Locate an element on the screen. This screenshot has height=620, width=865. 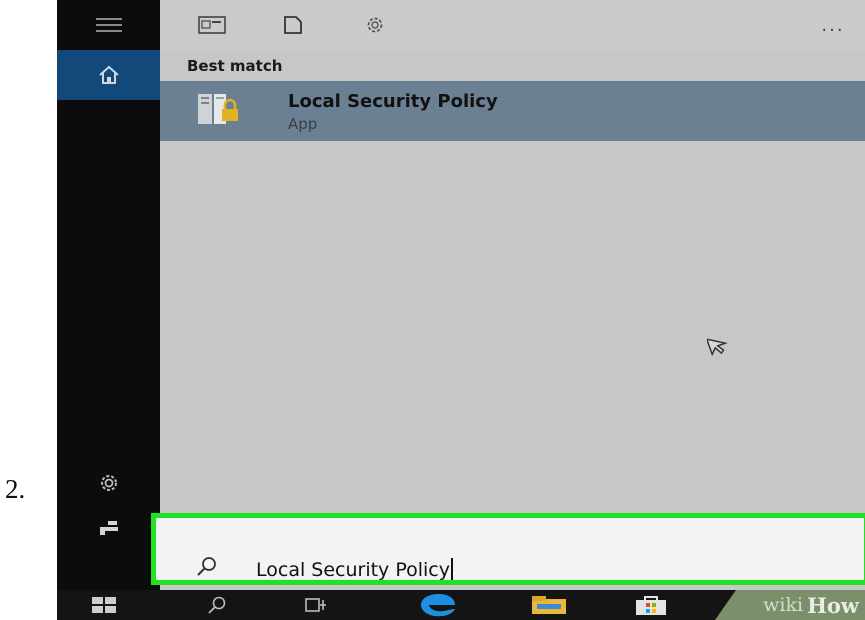
edge-browser-icon is located at coordinates (438, 605).